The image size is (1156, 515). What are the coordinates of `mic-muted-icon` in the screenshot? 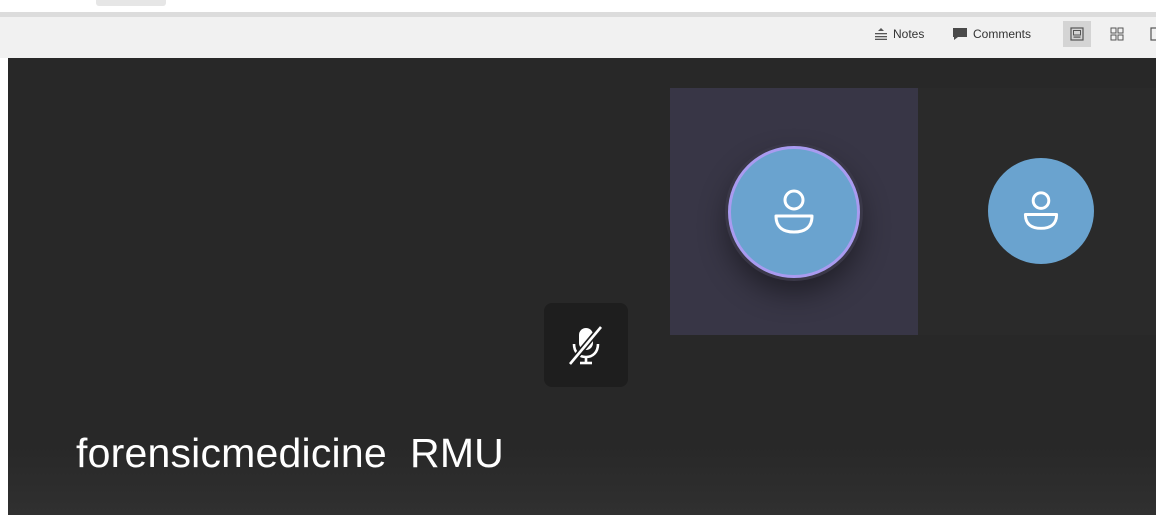 It's located at (585, 345).